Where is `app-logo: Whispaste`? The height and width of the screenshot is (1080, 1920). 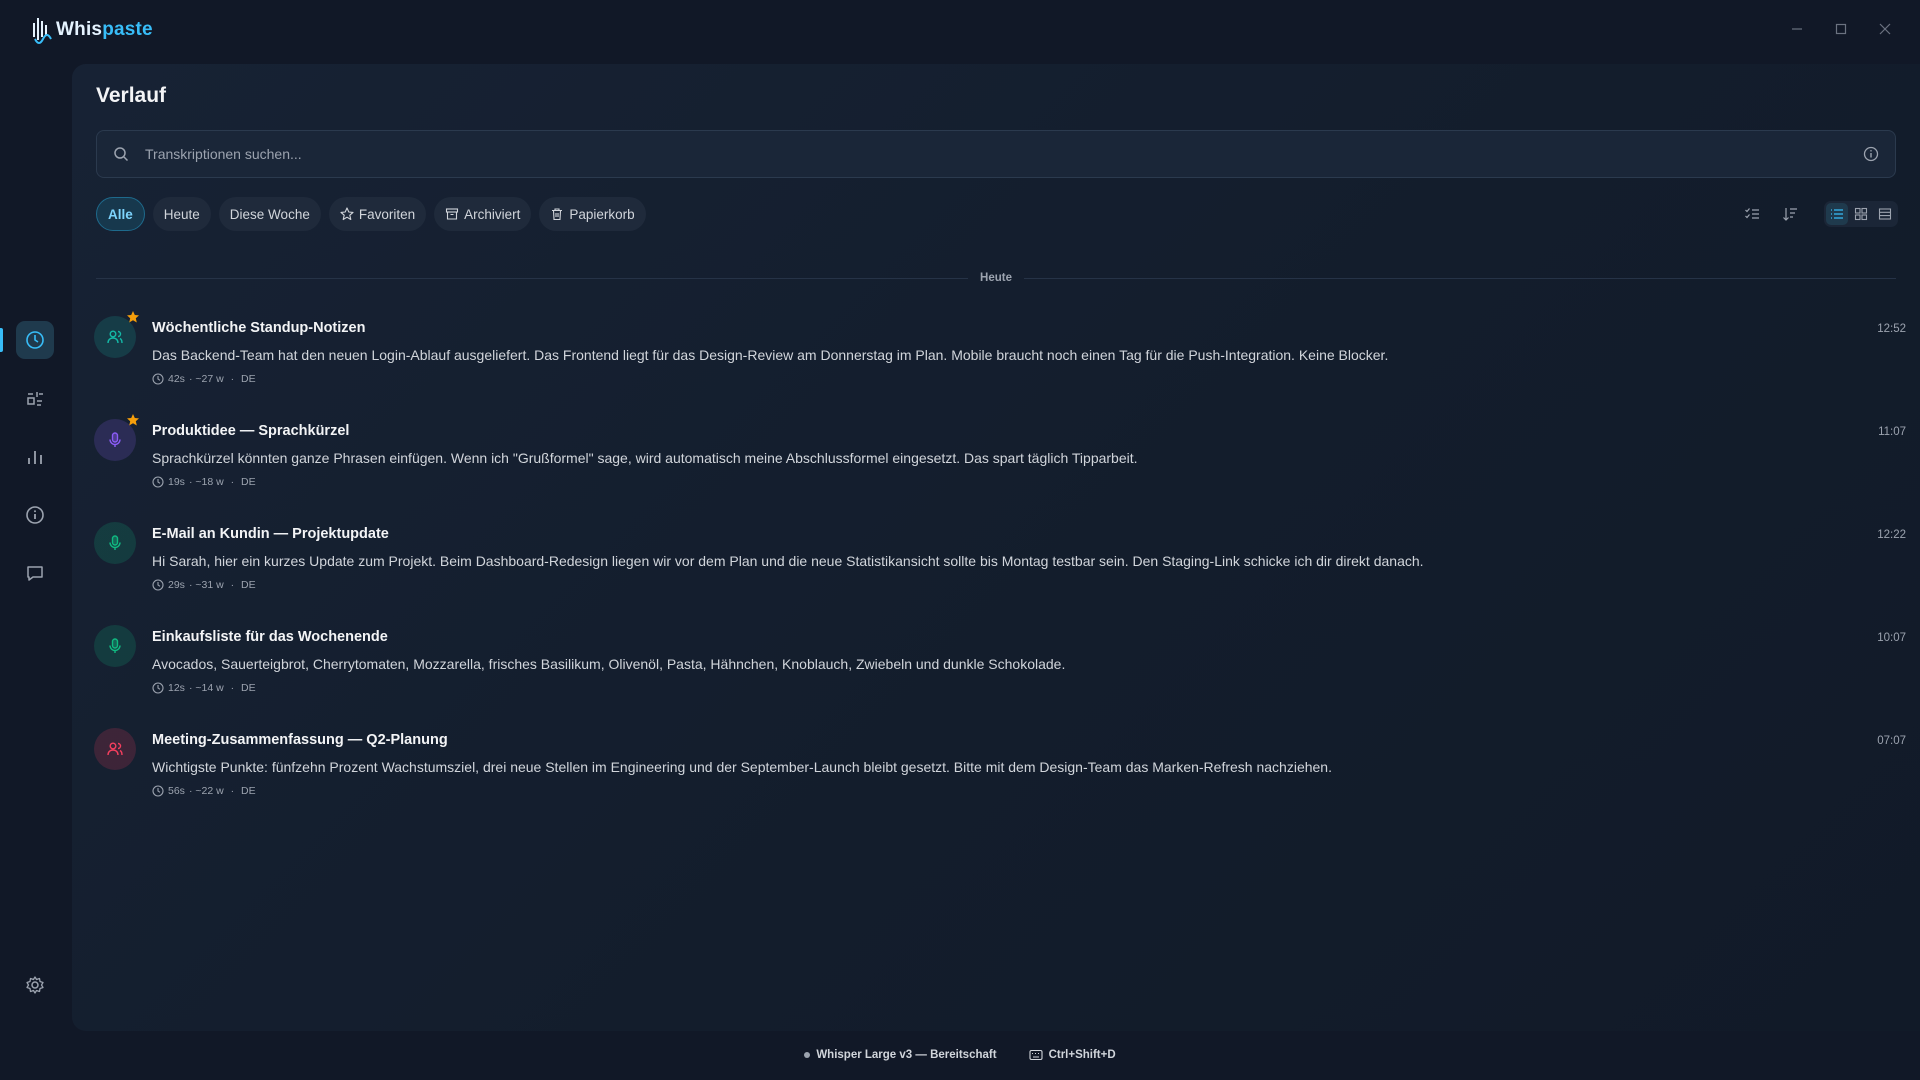 app-logo: Whispaste is located at coordinates (92, 30).